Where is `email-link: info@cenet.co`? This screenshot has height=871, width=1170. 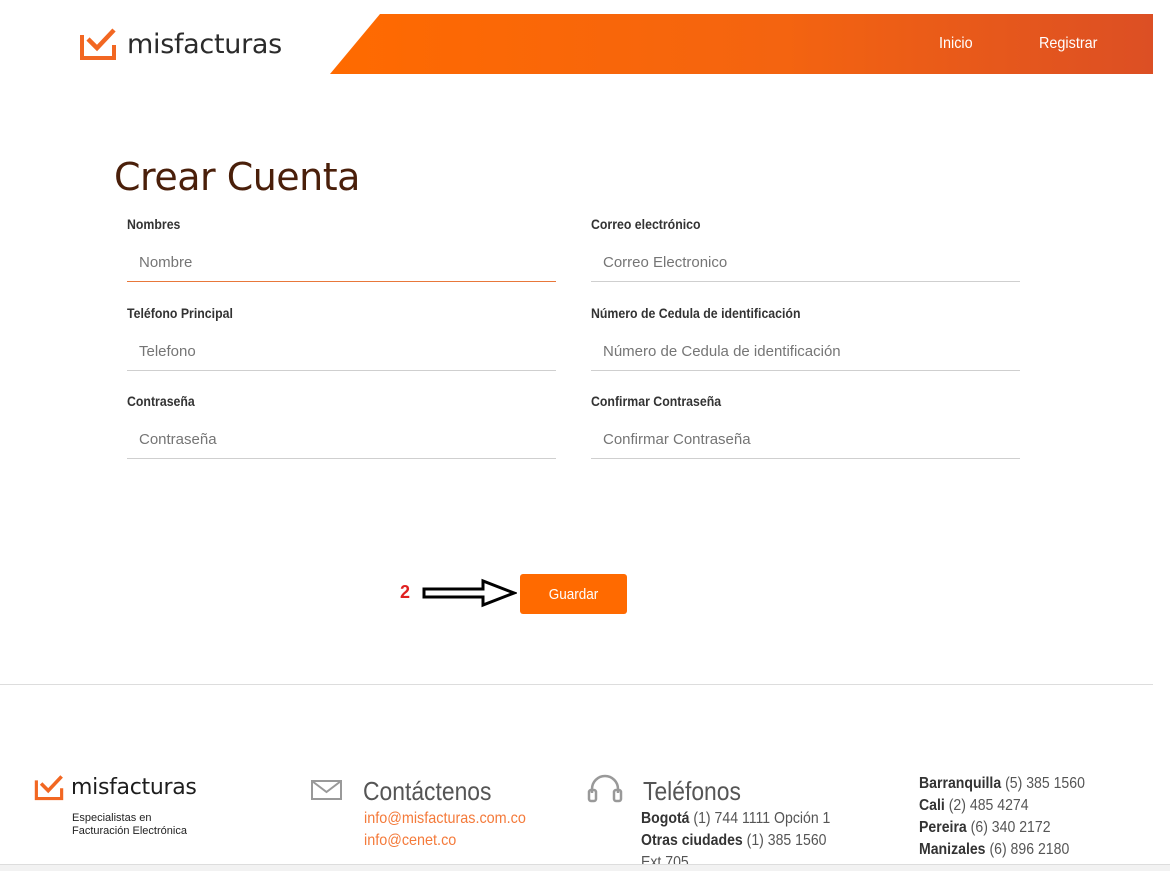 email-link: info@cenet.co is located at coordinates (410, 841).